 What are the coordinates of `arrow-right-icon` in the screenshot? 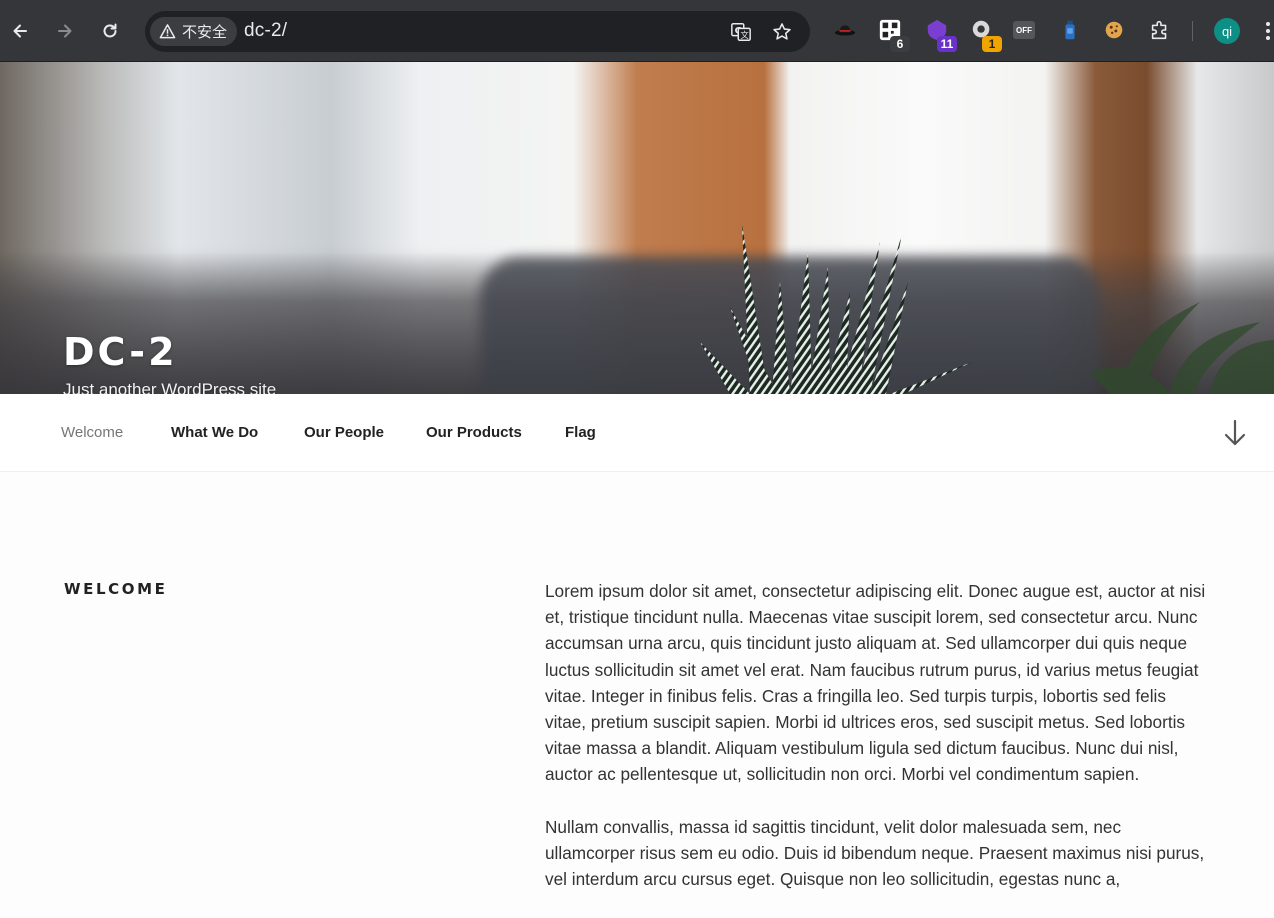 It's located at (65, 31).